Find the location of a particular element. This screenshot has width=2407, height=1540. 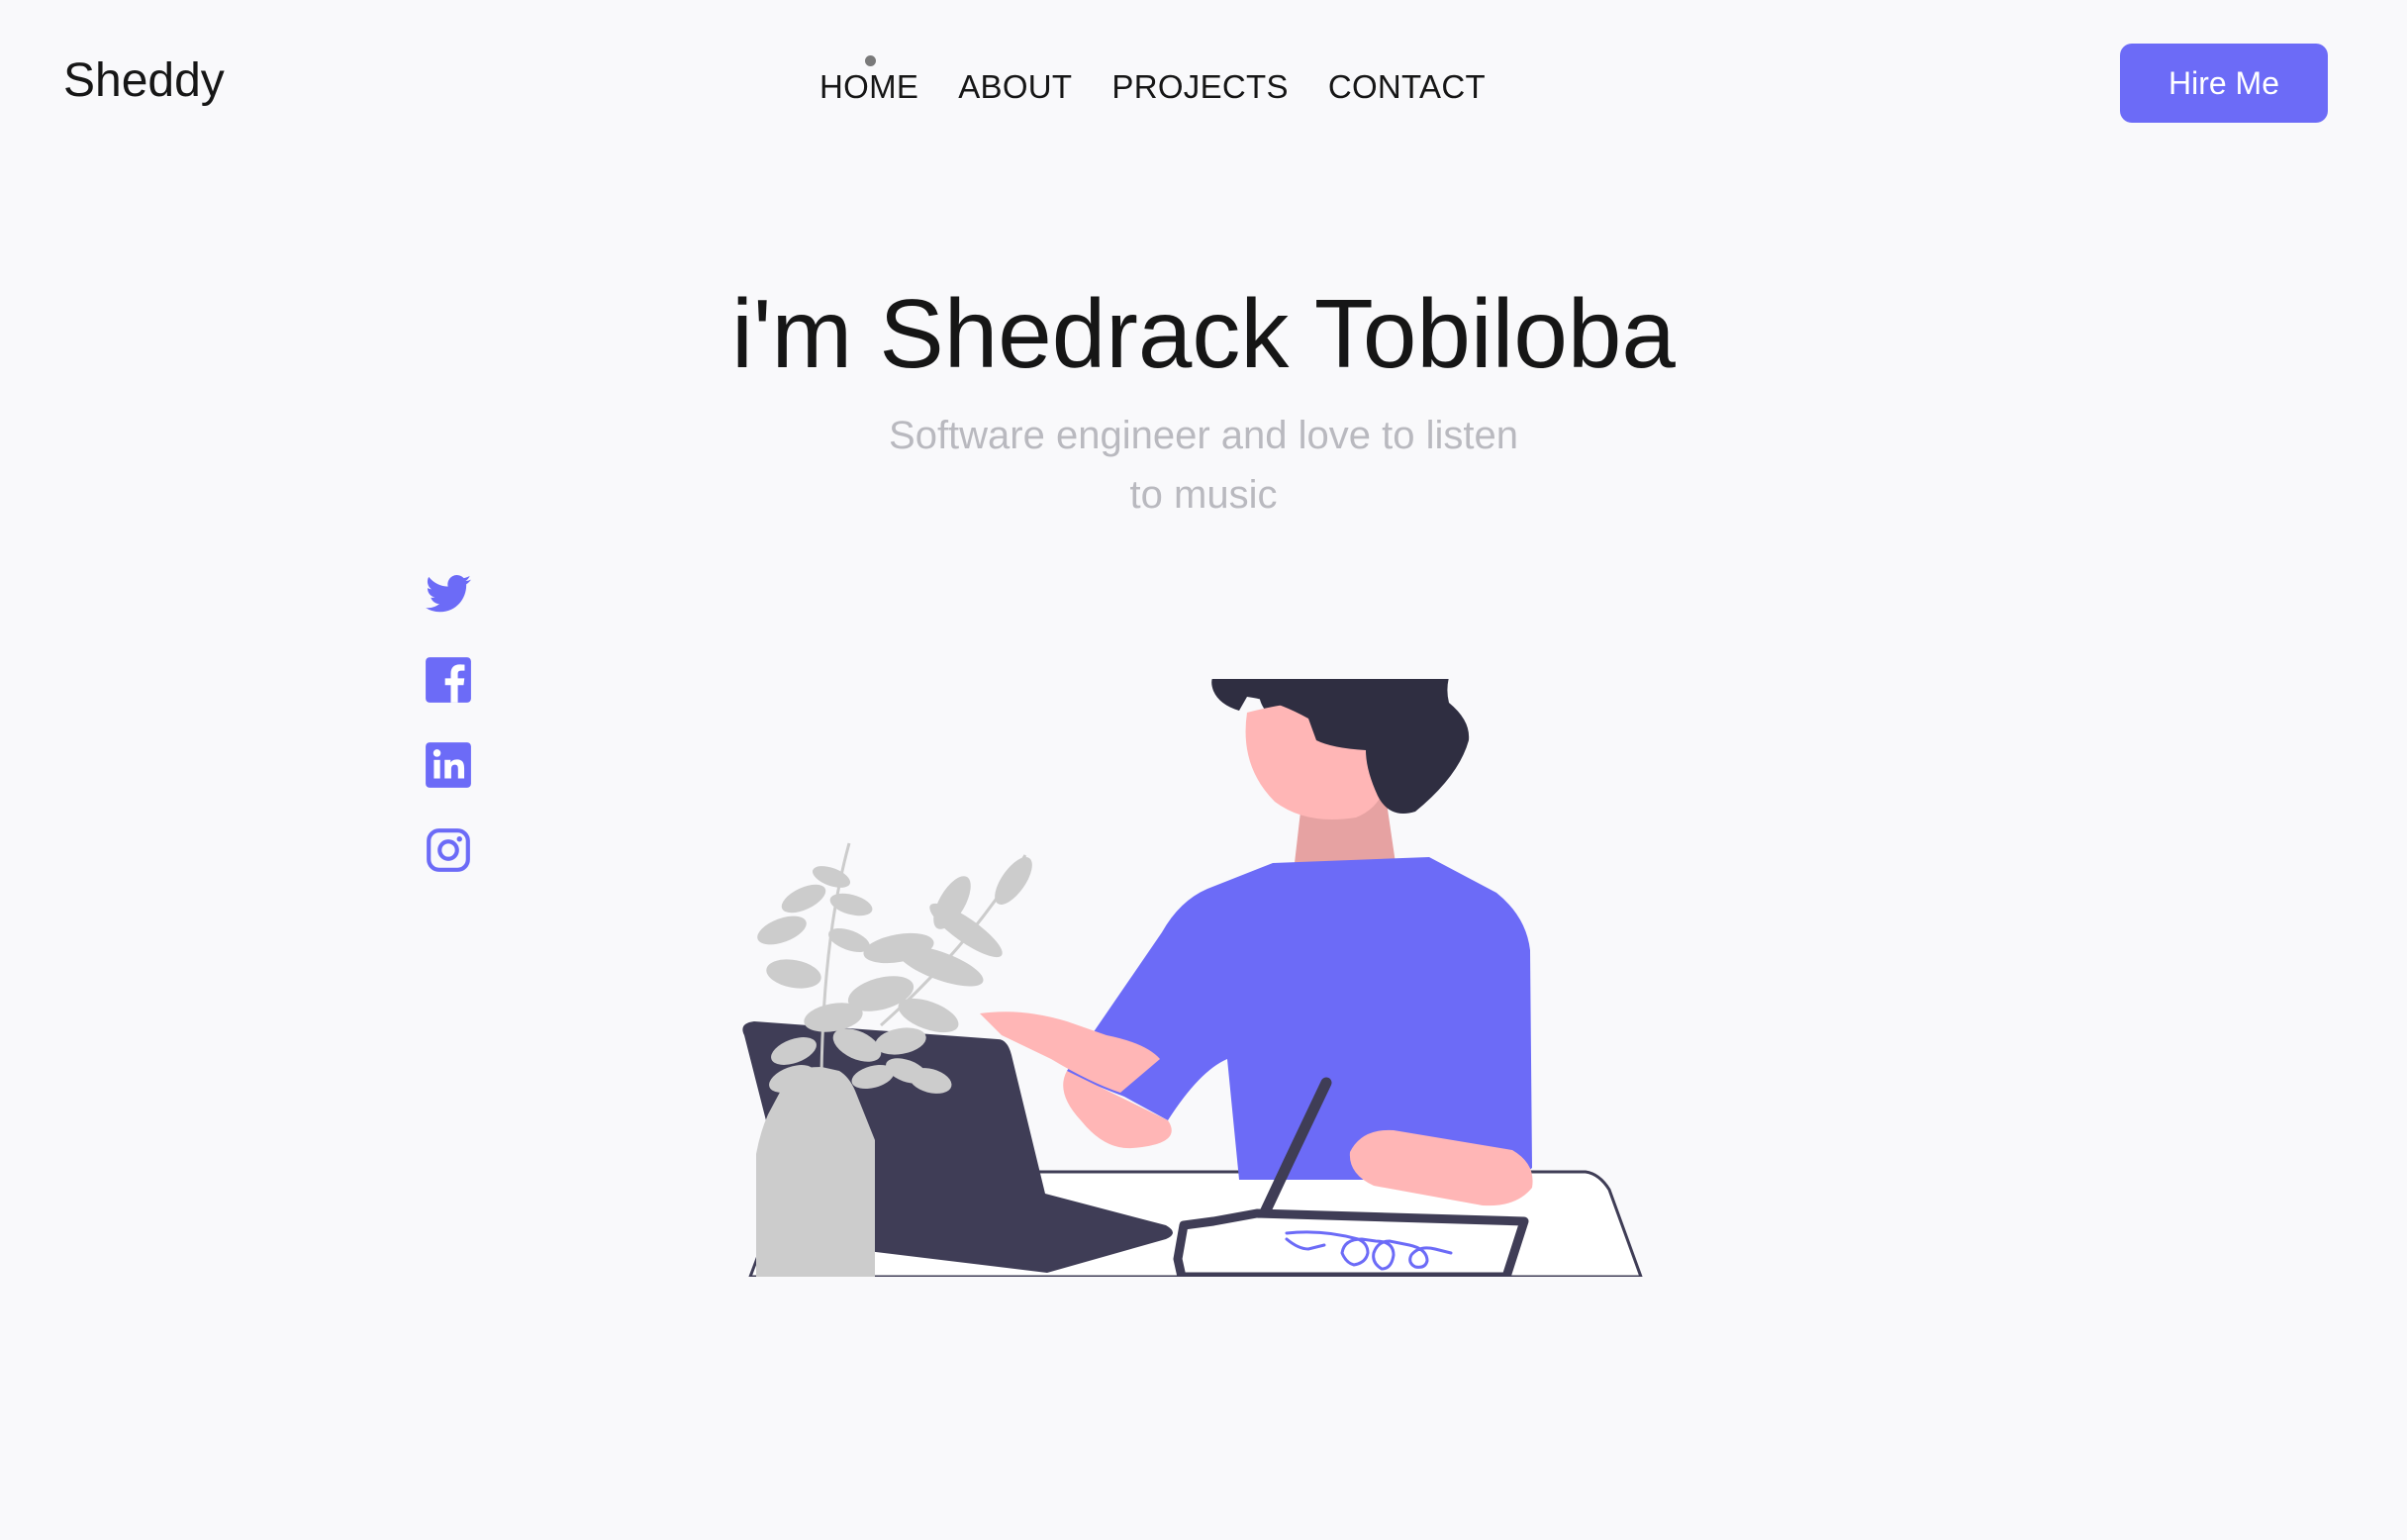

hero-illustration is located at coordinates (1187, 978).